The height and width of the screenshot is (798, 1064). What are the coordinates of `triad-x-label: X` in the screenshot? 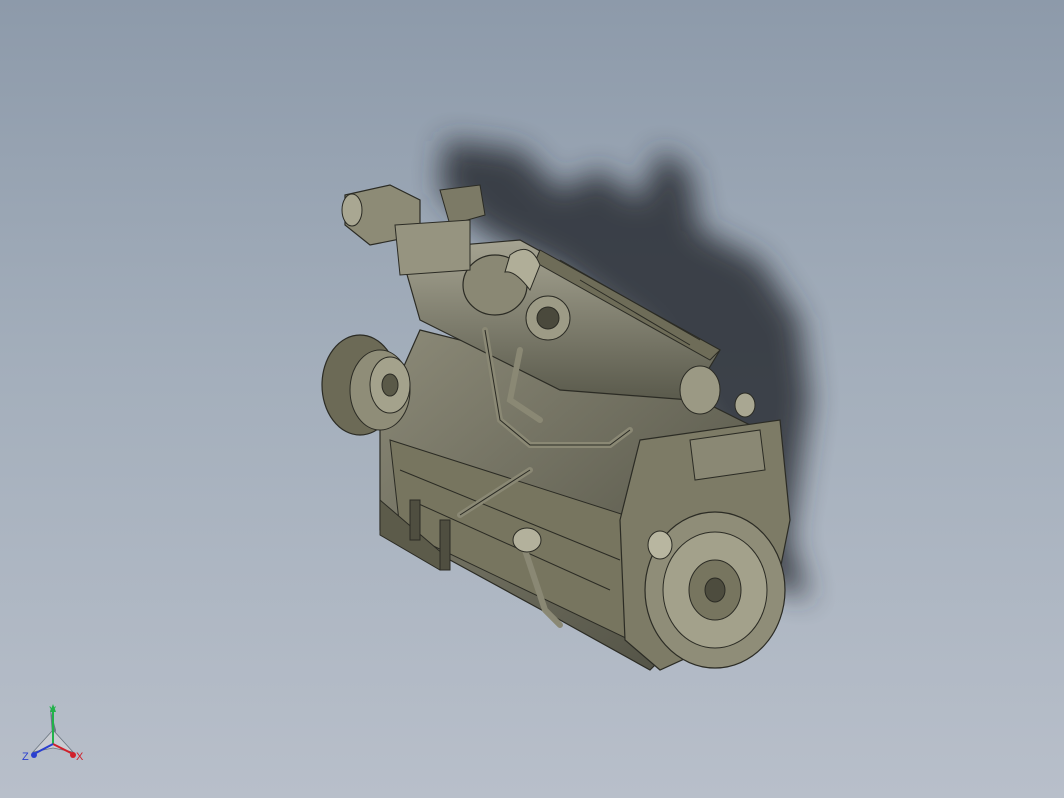 It's located at (80, 757).